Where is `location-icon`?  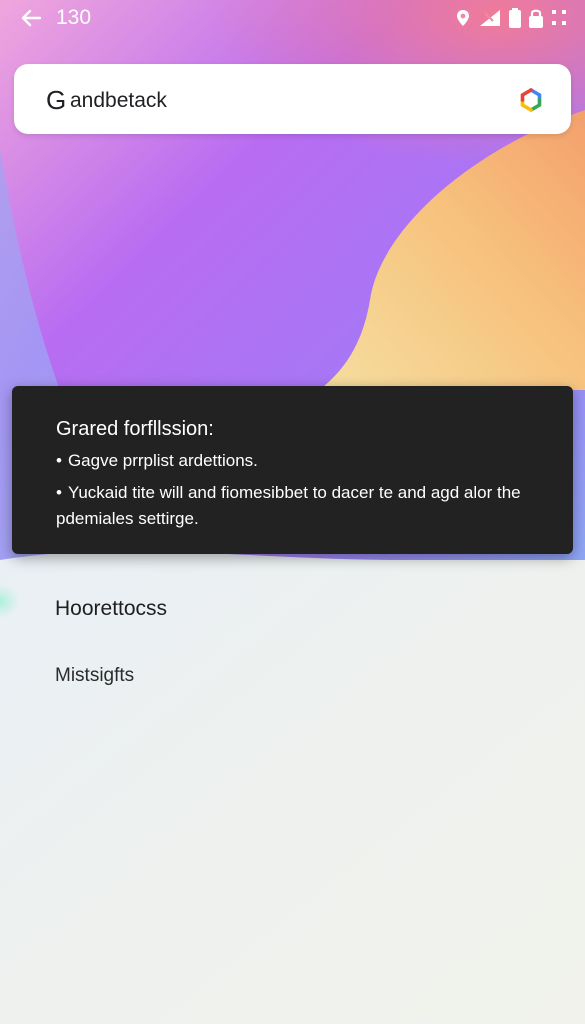 location-icon is located at coordinates (463, 18).